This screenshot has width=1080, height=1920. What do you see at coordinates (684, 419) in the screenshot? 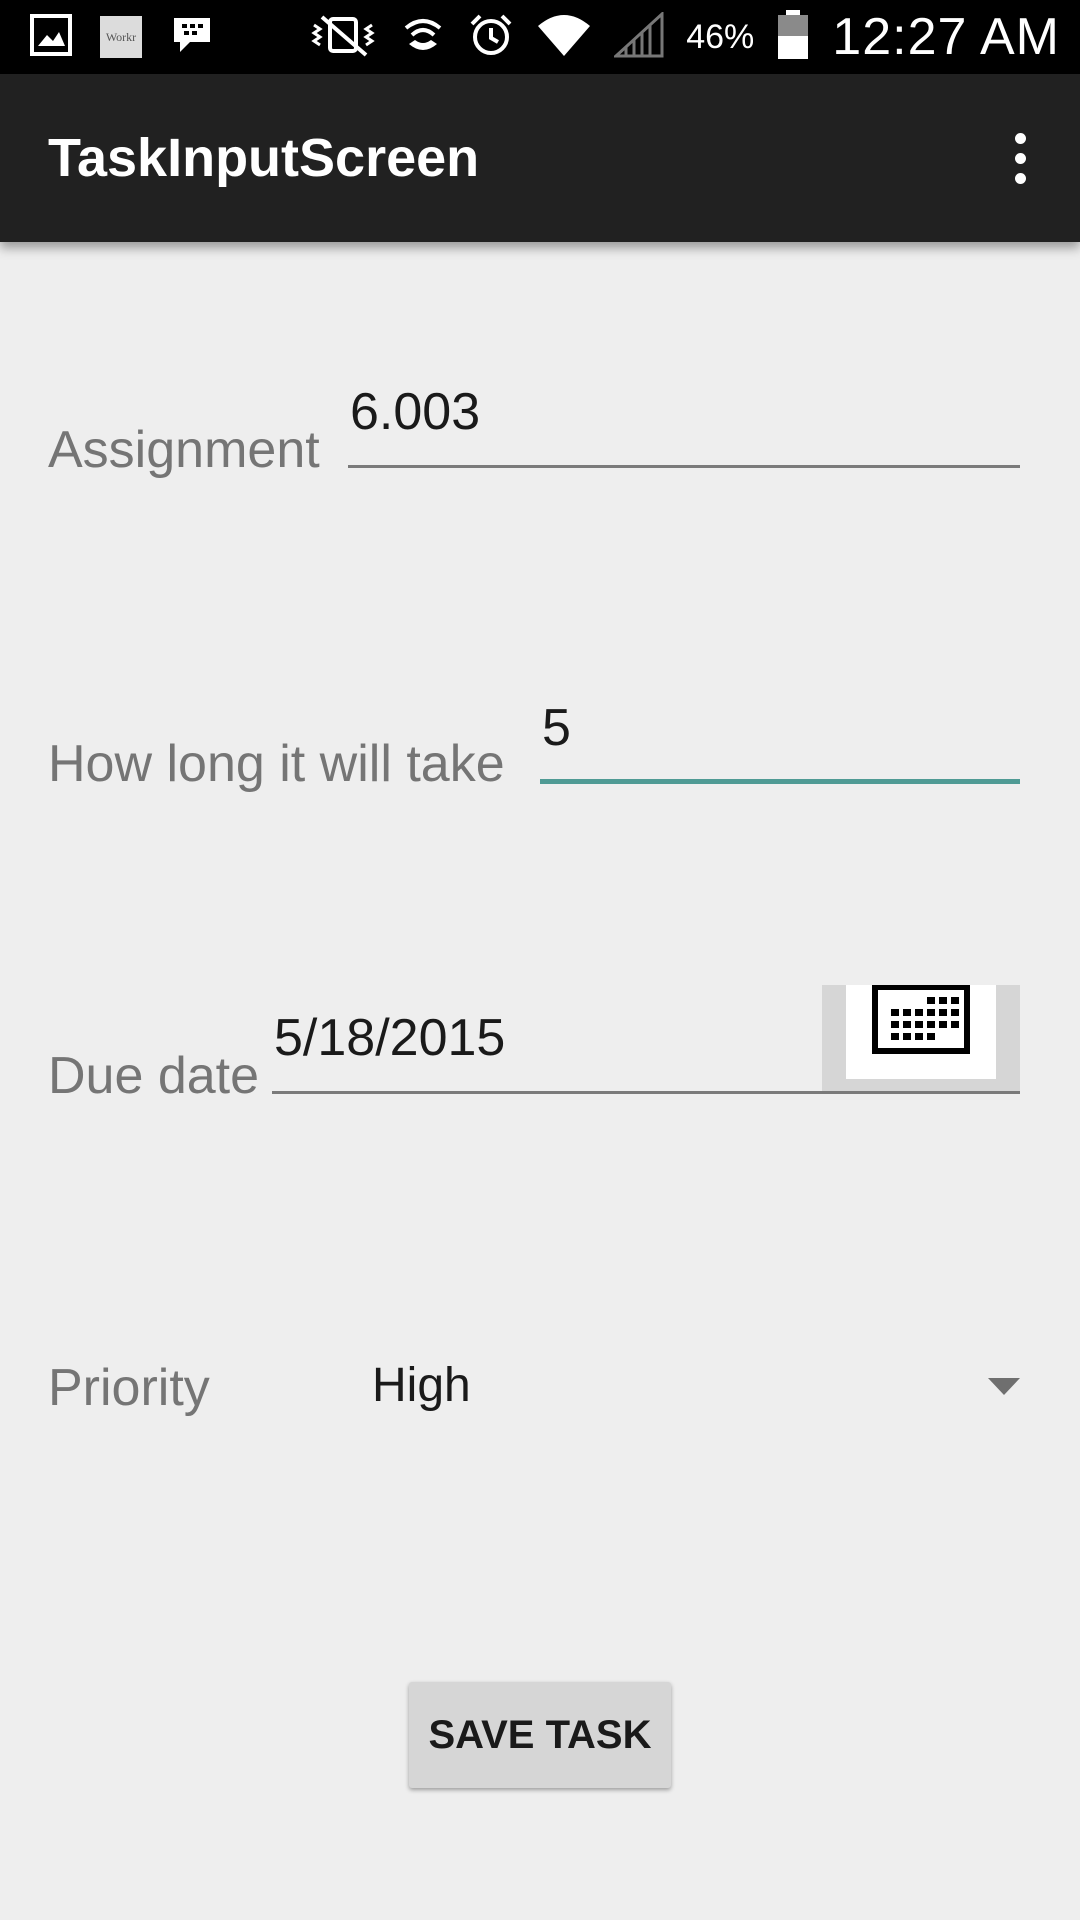
I see `assignment-input: 6.003` at bounding box center [684, 419].